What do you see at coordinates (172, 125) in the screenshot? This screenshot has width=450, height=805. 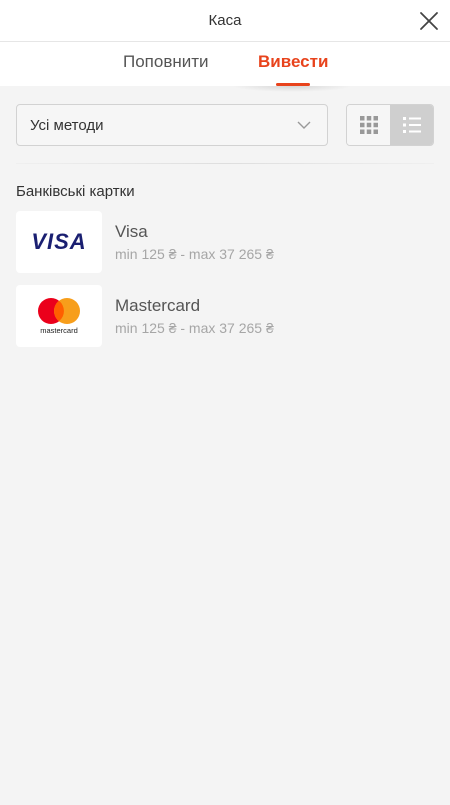 I see `method-filter-select: Усі методи` at bounding box center [172, 125].